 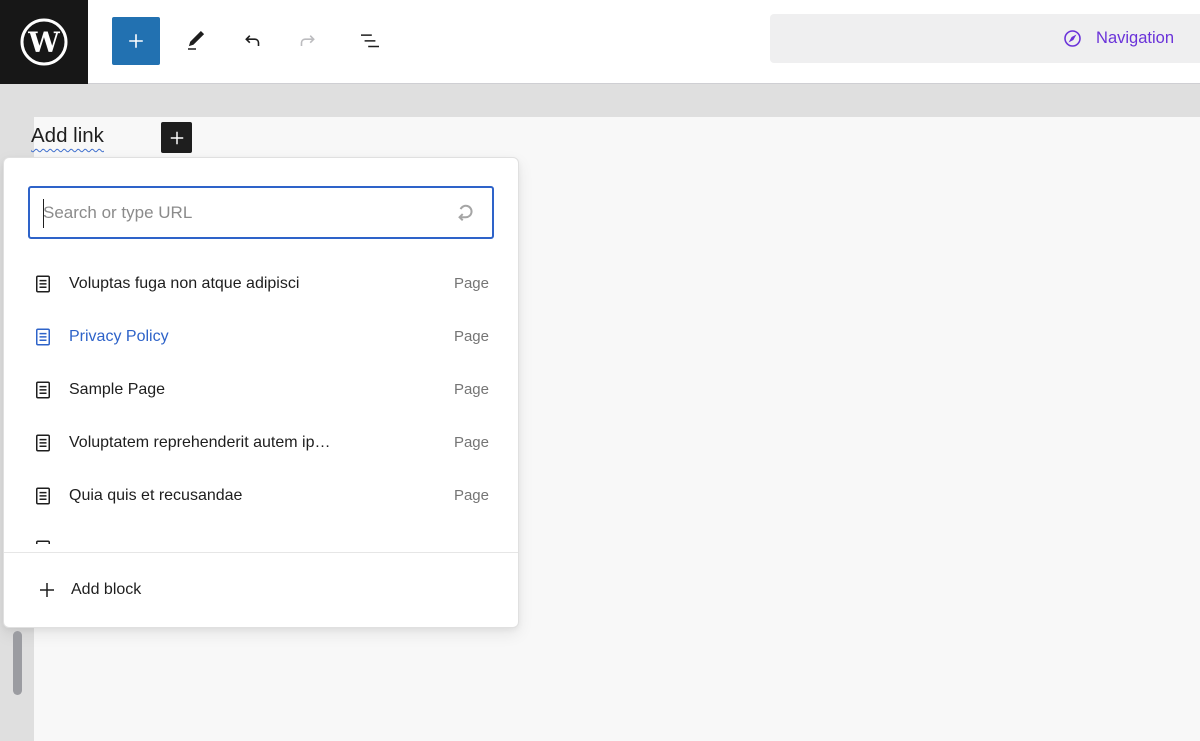 I want to click on undo-button, so click(x=252, y=41).